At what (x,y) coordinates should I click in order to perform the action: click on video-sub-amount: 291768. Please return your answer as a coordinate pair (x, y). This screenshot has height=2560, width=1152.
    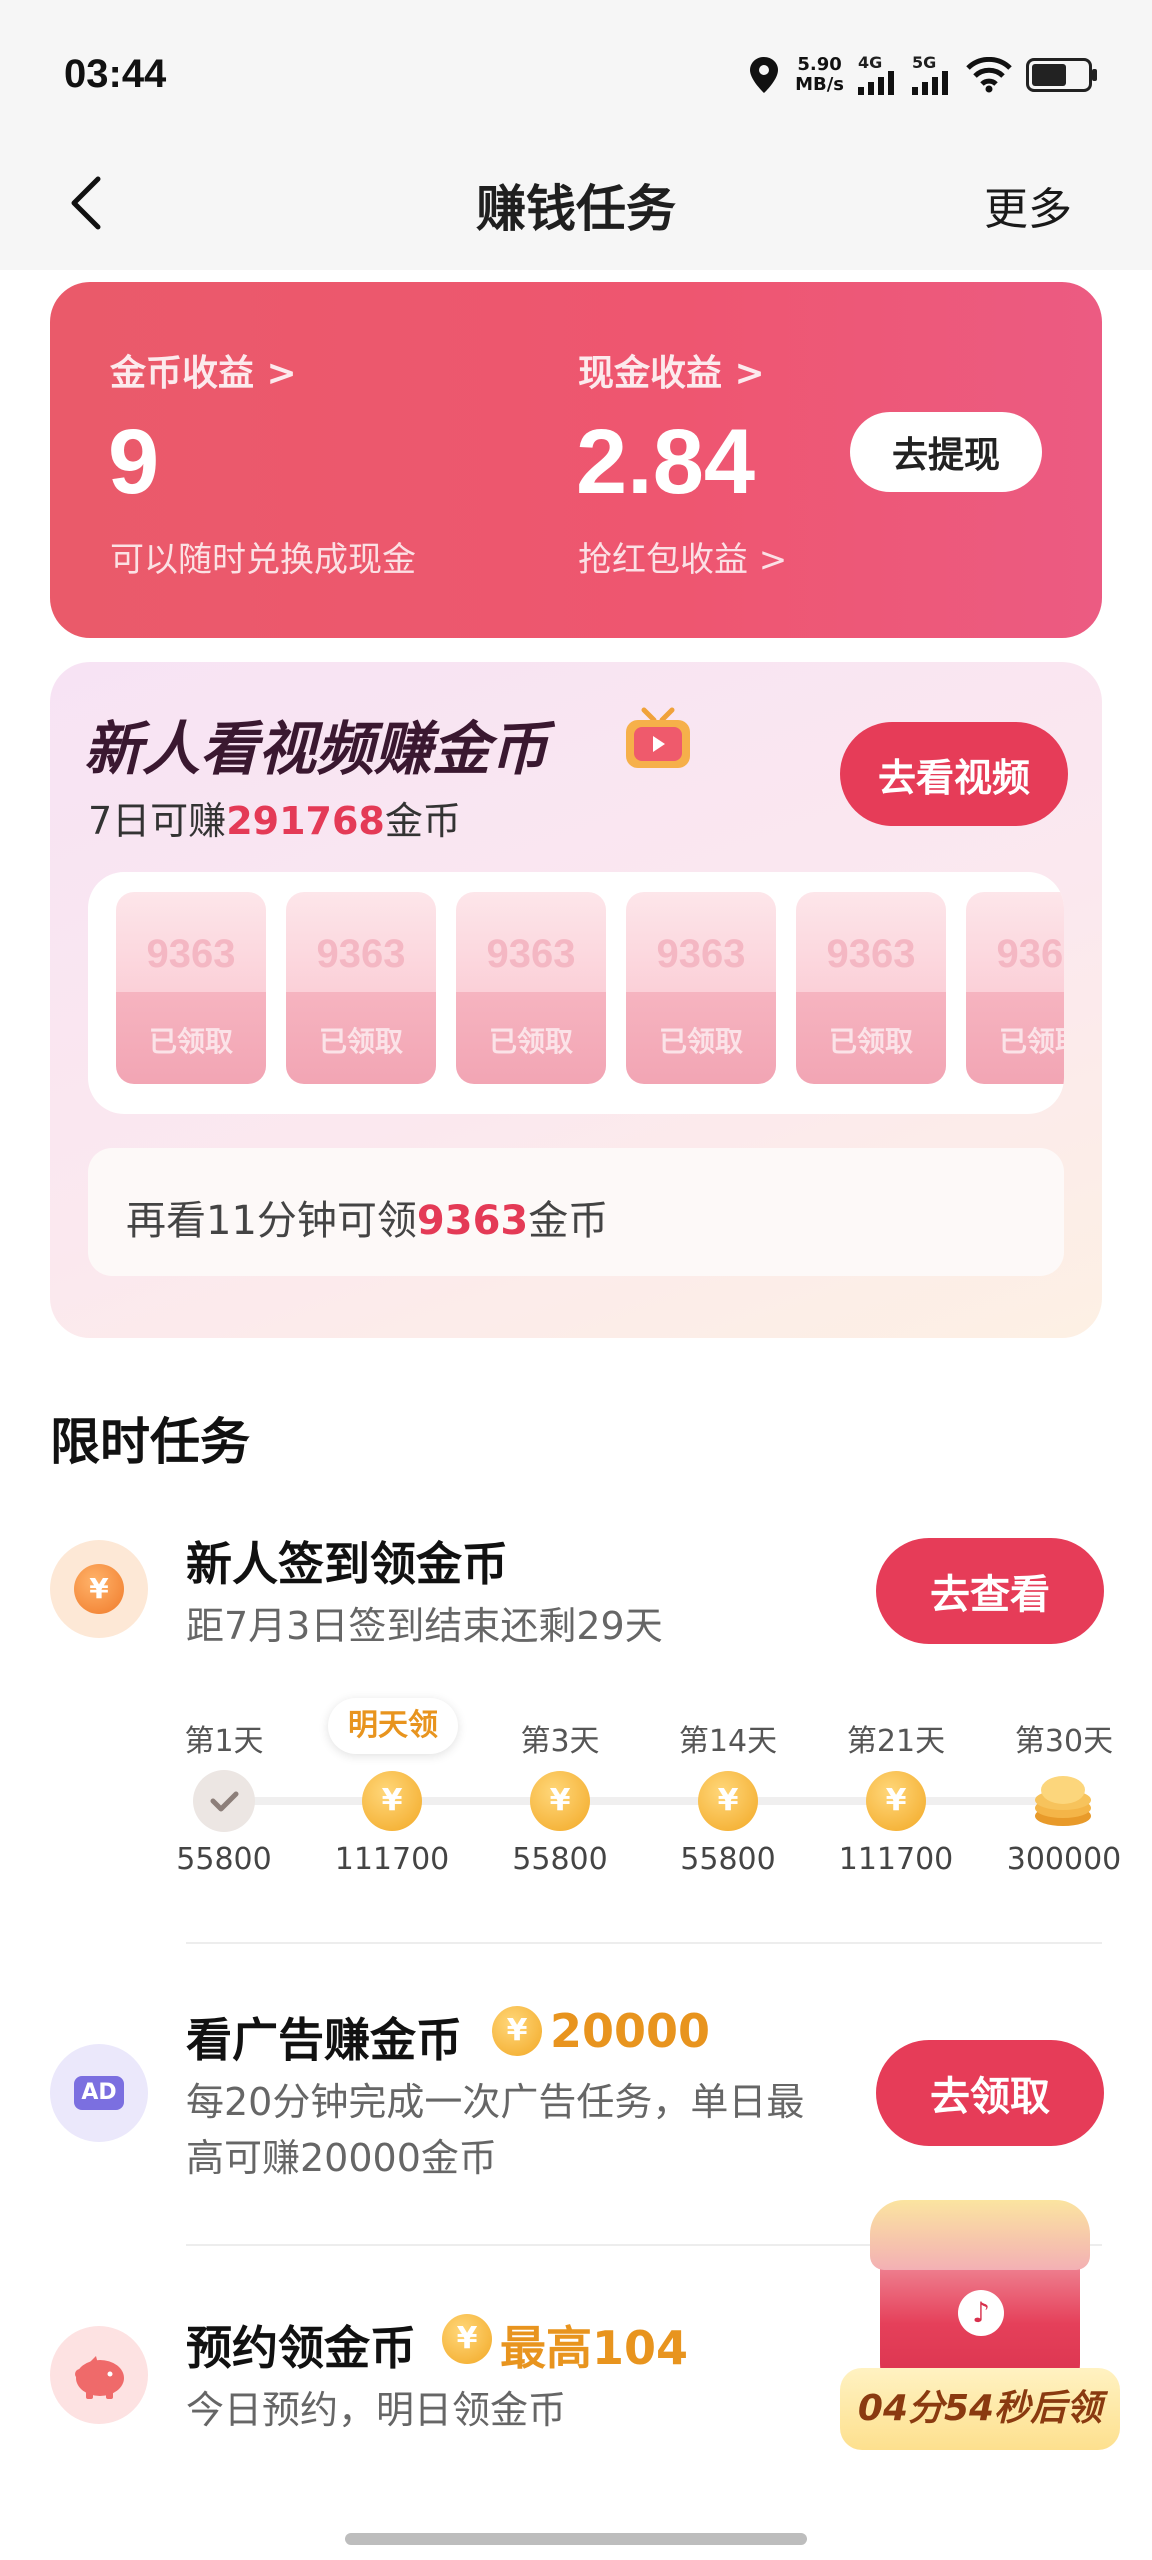
    Looking at the image, I should click on (305, 821).